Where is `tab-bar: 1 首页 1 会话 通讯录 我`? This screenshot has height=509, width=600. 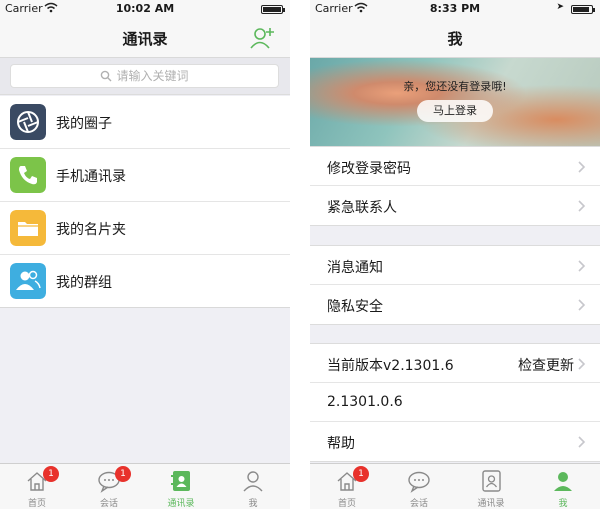
tab-bar: 1 首页 1 会话 通讯录 我 is located at coordinates (145, 486).